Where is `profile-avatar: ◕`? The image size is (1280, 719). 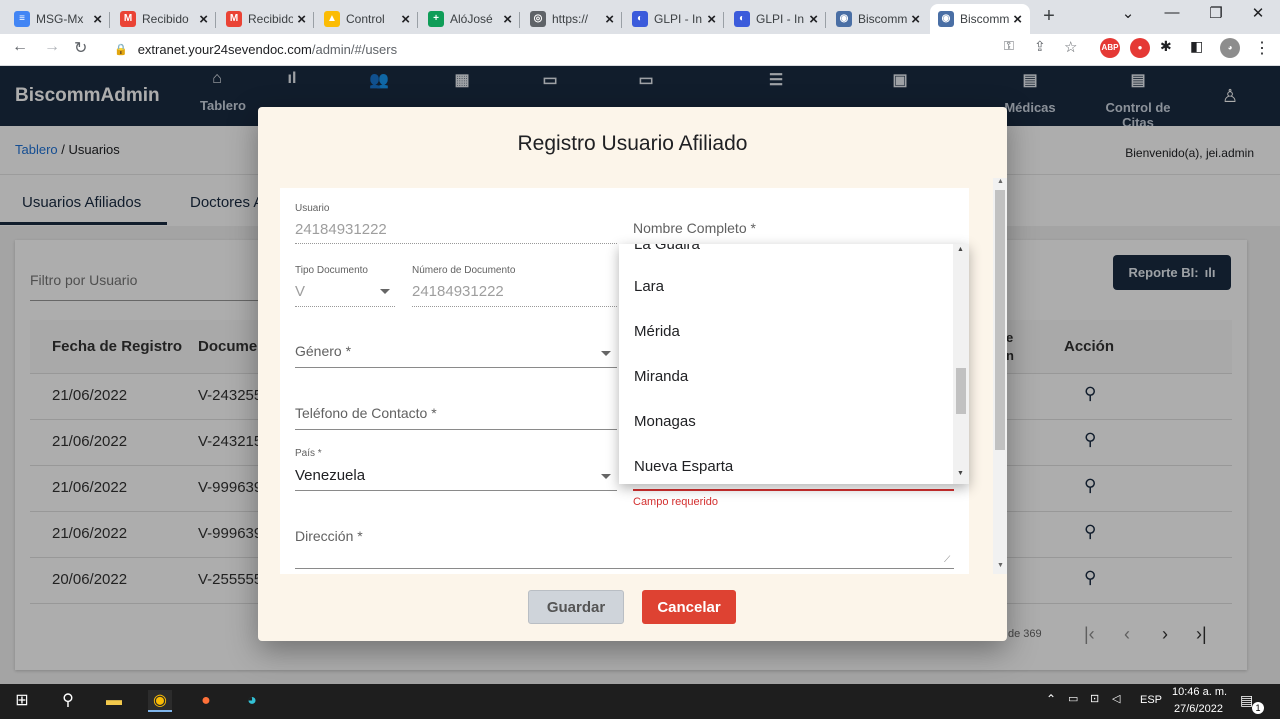
profile-avatar: ◕ is located at coordinates (1230, 48).